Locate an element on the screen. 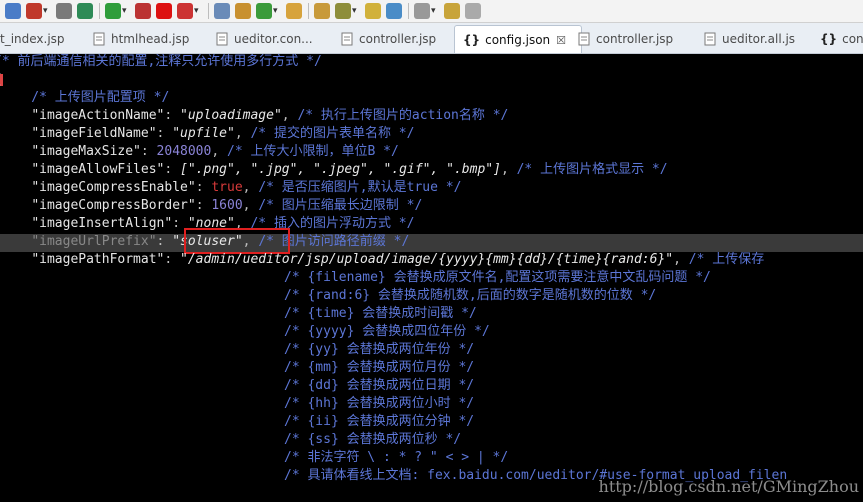 The height and width of the screenshot is (502, 863). code-line: /* {ii} 会替换成两位分钟 */ is located at coordinates (379, 421).